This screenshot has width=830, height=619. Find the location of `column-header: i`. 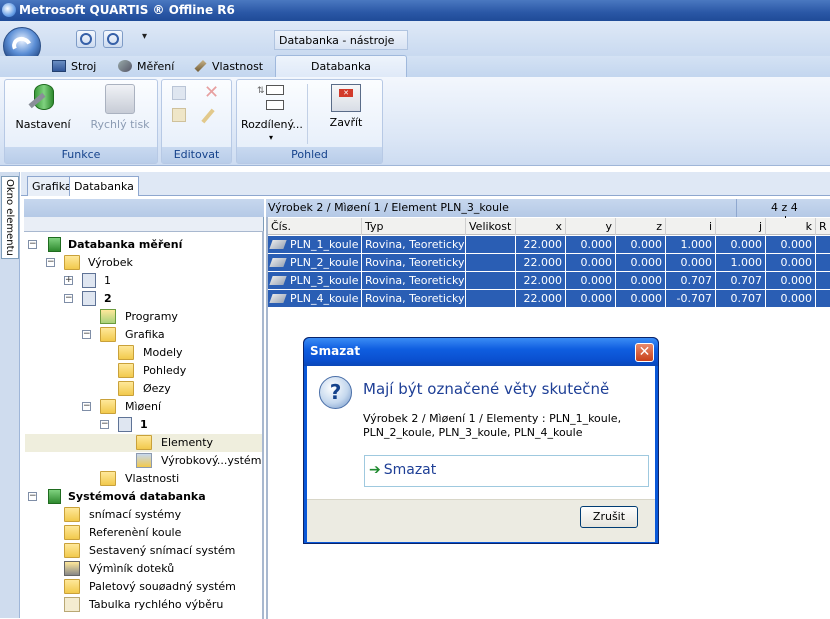

column-header: i is located at coordinates (691, 226).